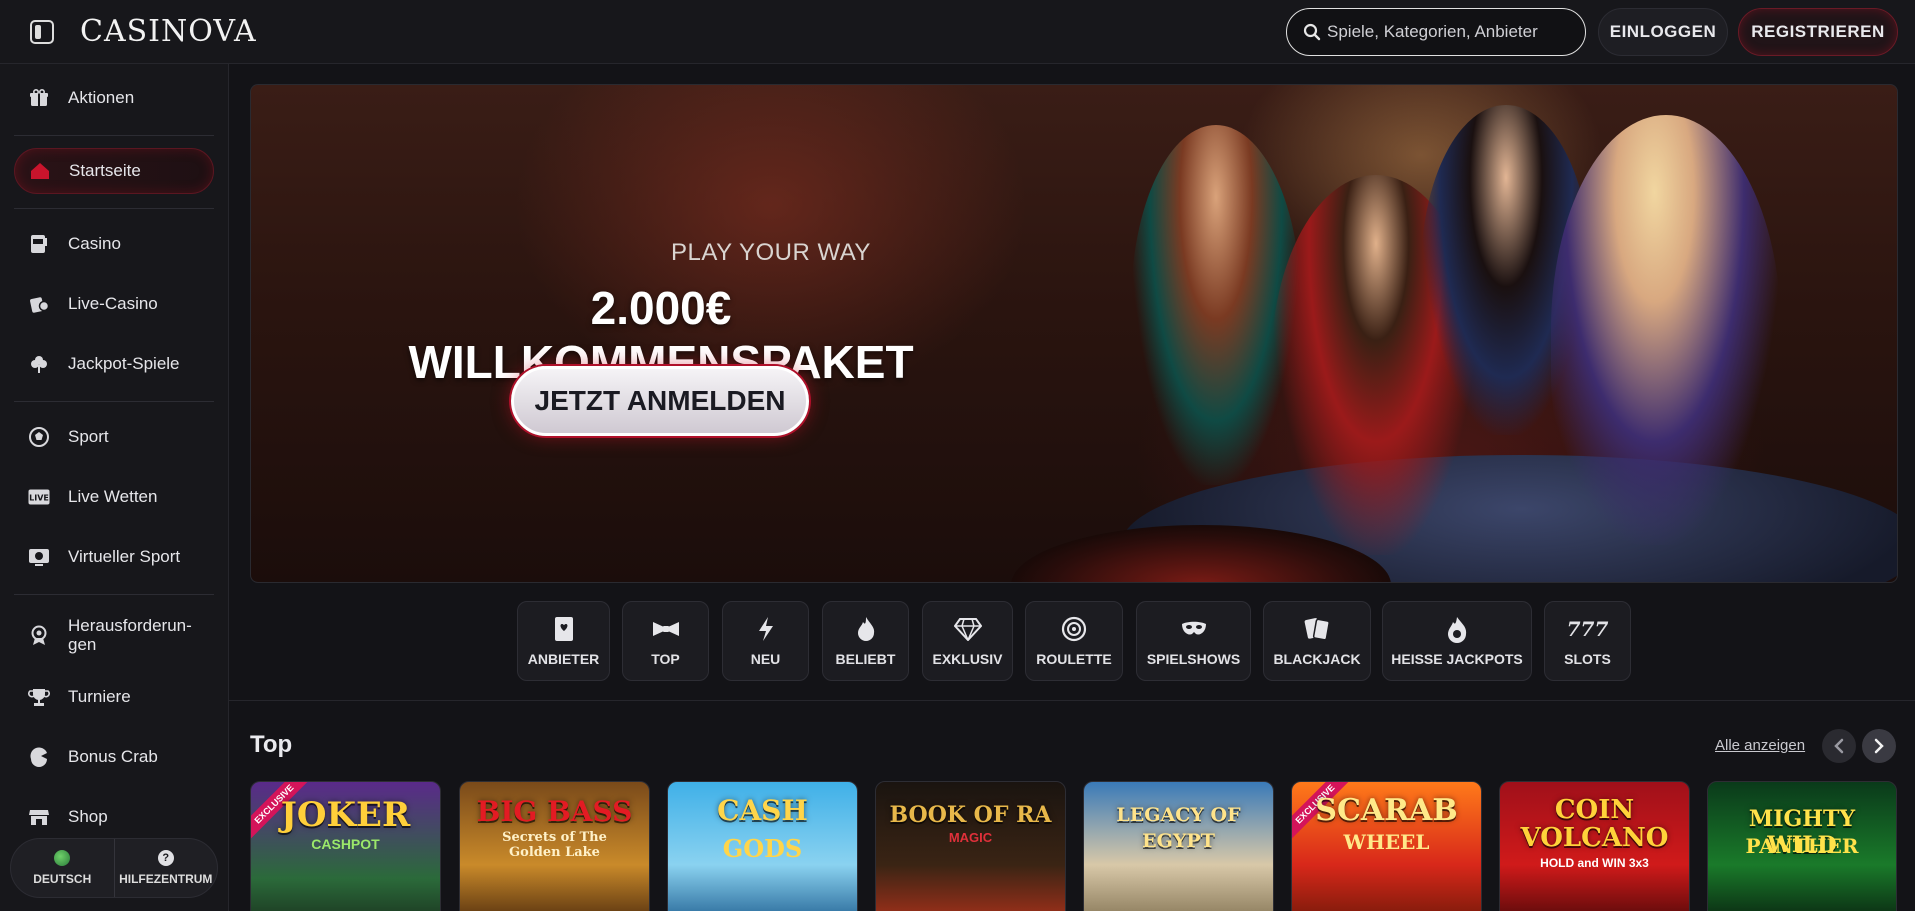 The height and width of the screenshot is (911, 1915). I want to click on sidebar-item-label: Live Wetten, so click(113, 496).